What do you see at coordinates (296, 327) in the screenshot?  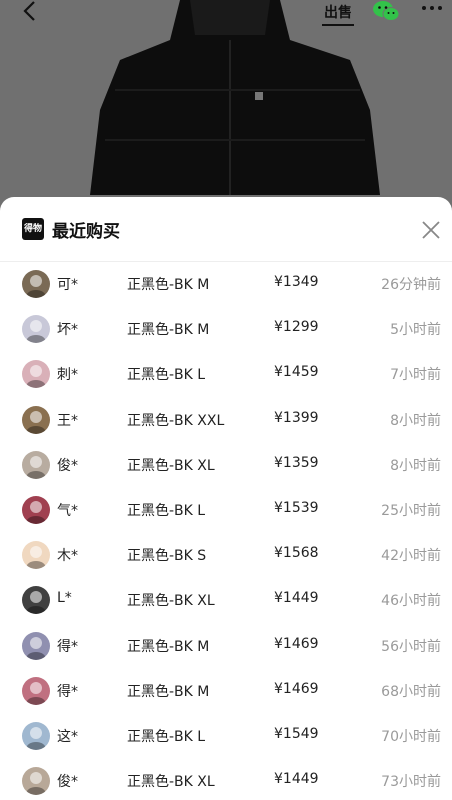 I see `purchase-price: ¥1299` at bounding box center [296, 327].